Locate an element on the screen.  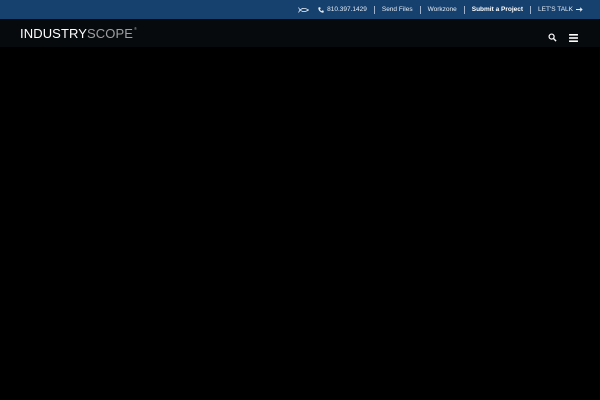
search-icon is located at coordinates (552, 35).